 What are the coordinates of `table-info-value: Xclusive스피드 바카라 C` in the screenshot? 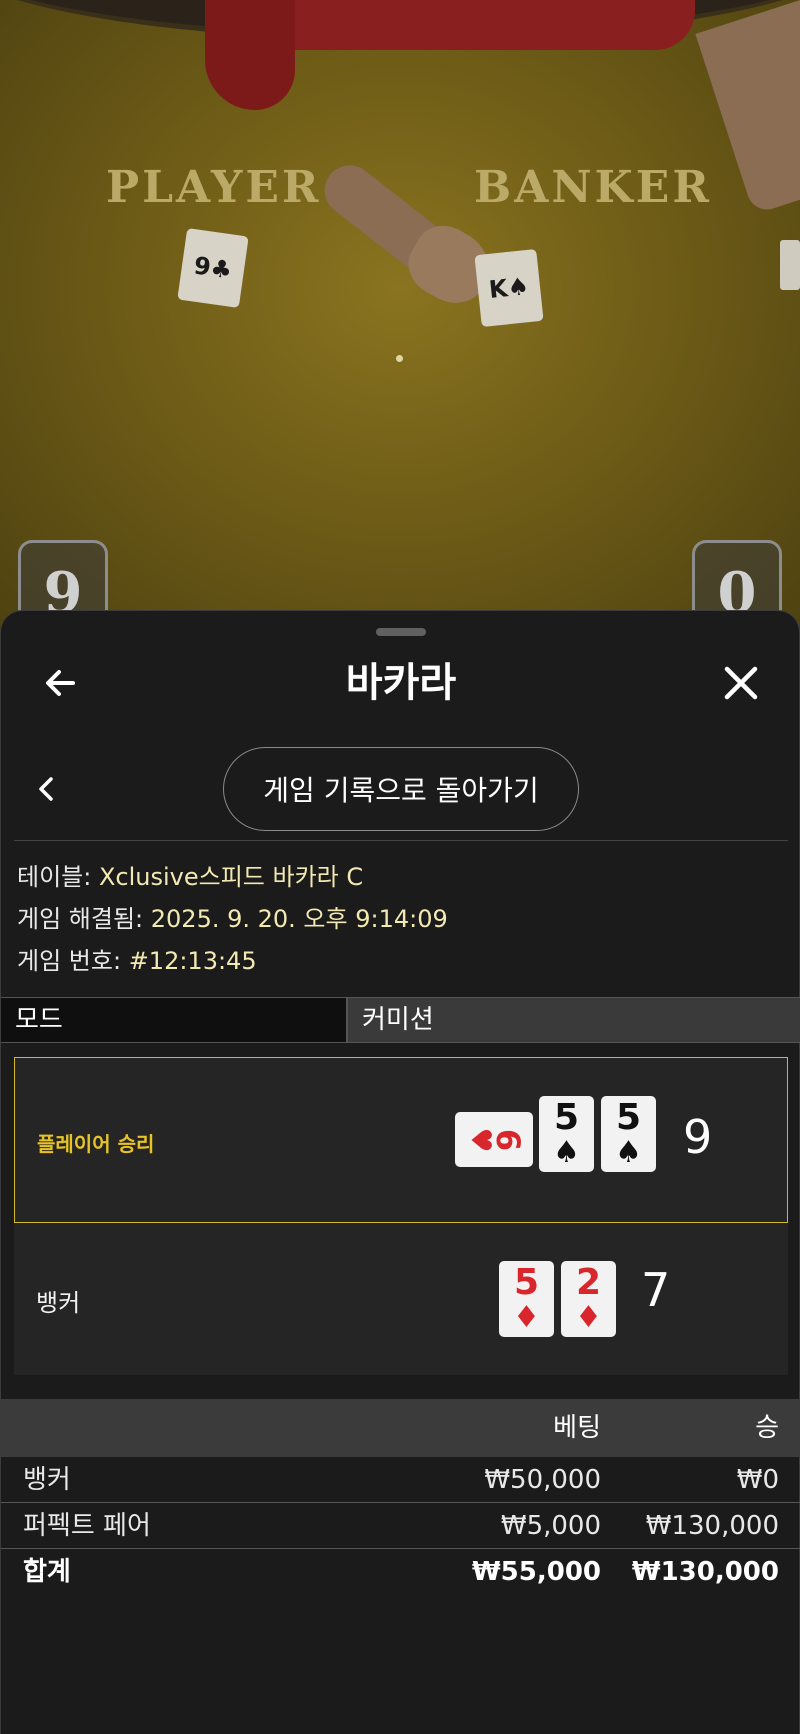 It's located at (231, 877).